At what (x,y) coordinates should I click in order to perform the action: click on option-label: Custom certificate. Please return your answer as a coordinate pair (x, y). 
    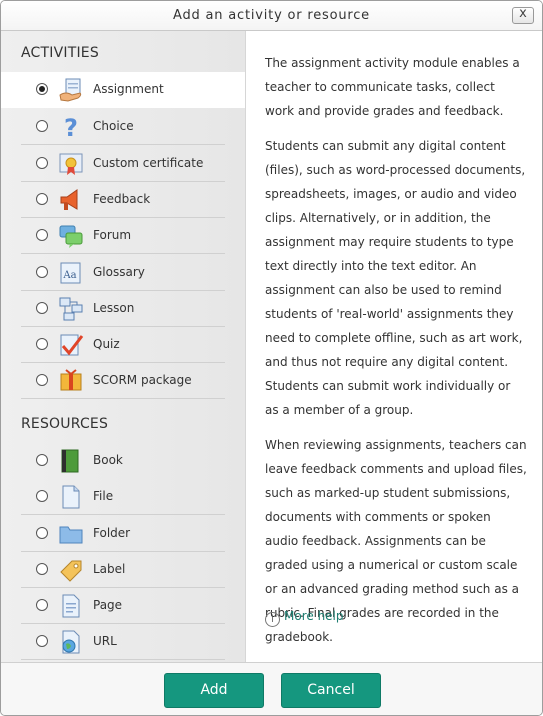
    Looking at the image, I should click on (148, 163).